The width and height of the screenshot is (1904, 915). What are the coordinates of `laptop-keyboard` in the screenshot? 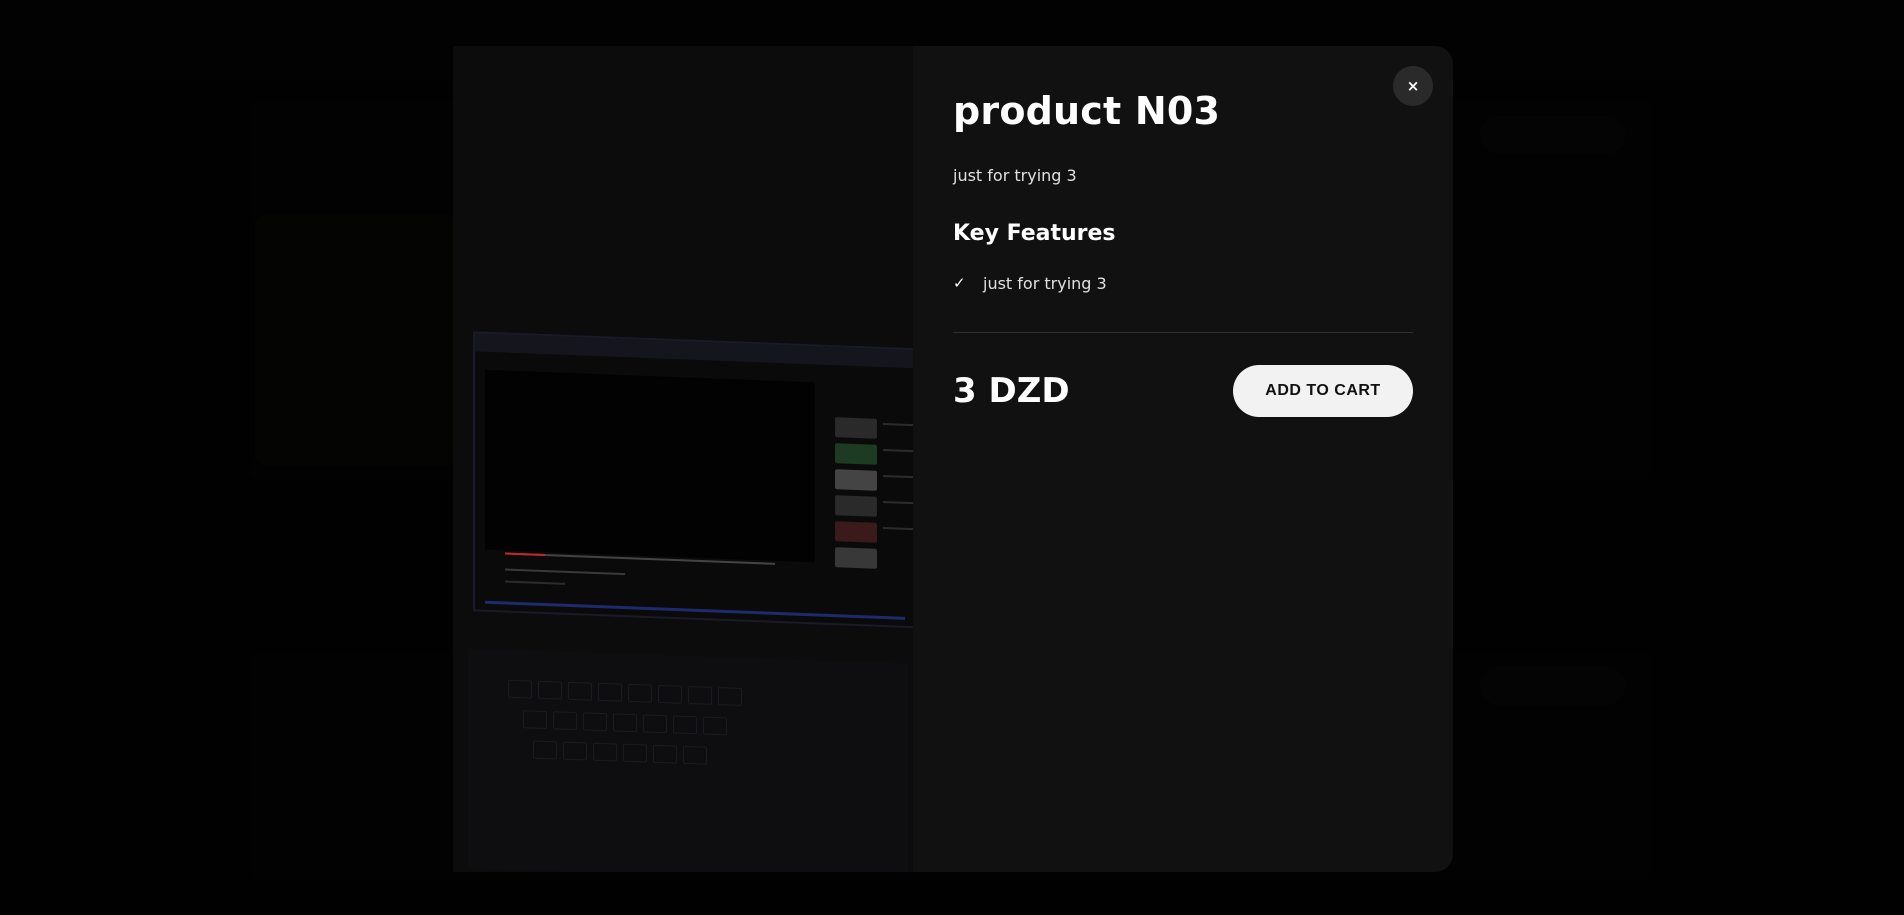 It's located at (688, 760).